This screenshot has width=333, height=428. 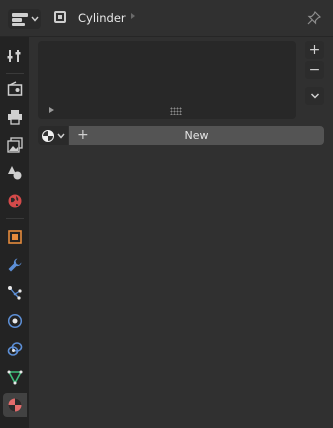 What do you see at coordinates (176, 111) in the screenshot?
I see `resize-grip-icon` at bounding box center [176, 111].